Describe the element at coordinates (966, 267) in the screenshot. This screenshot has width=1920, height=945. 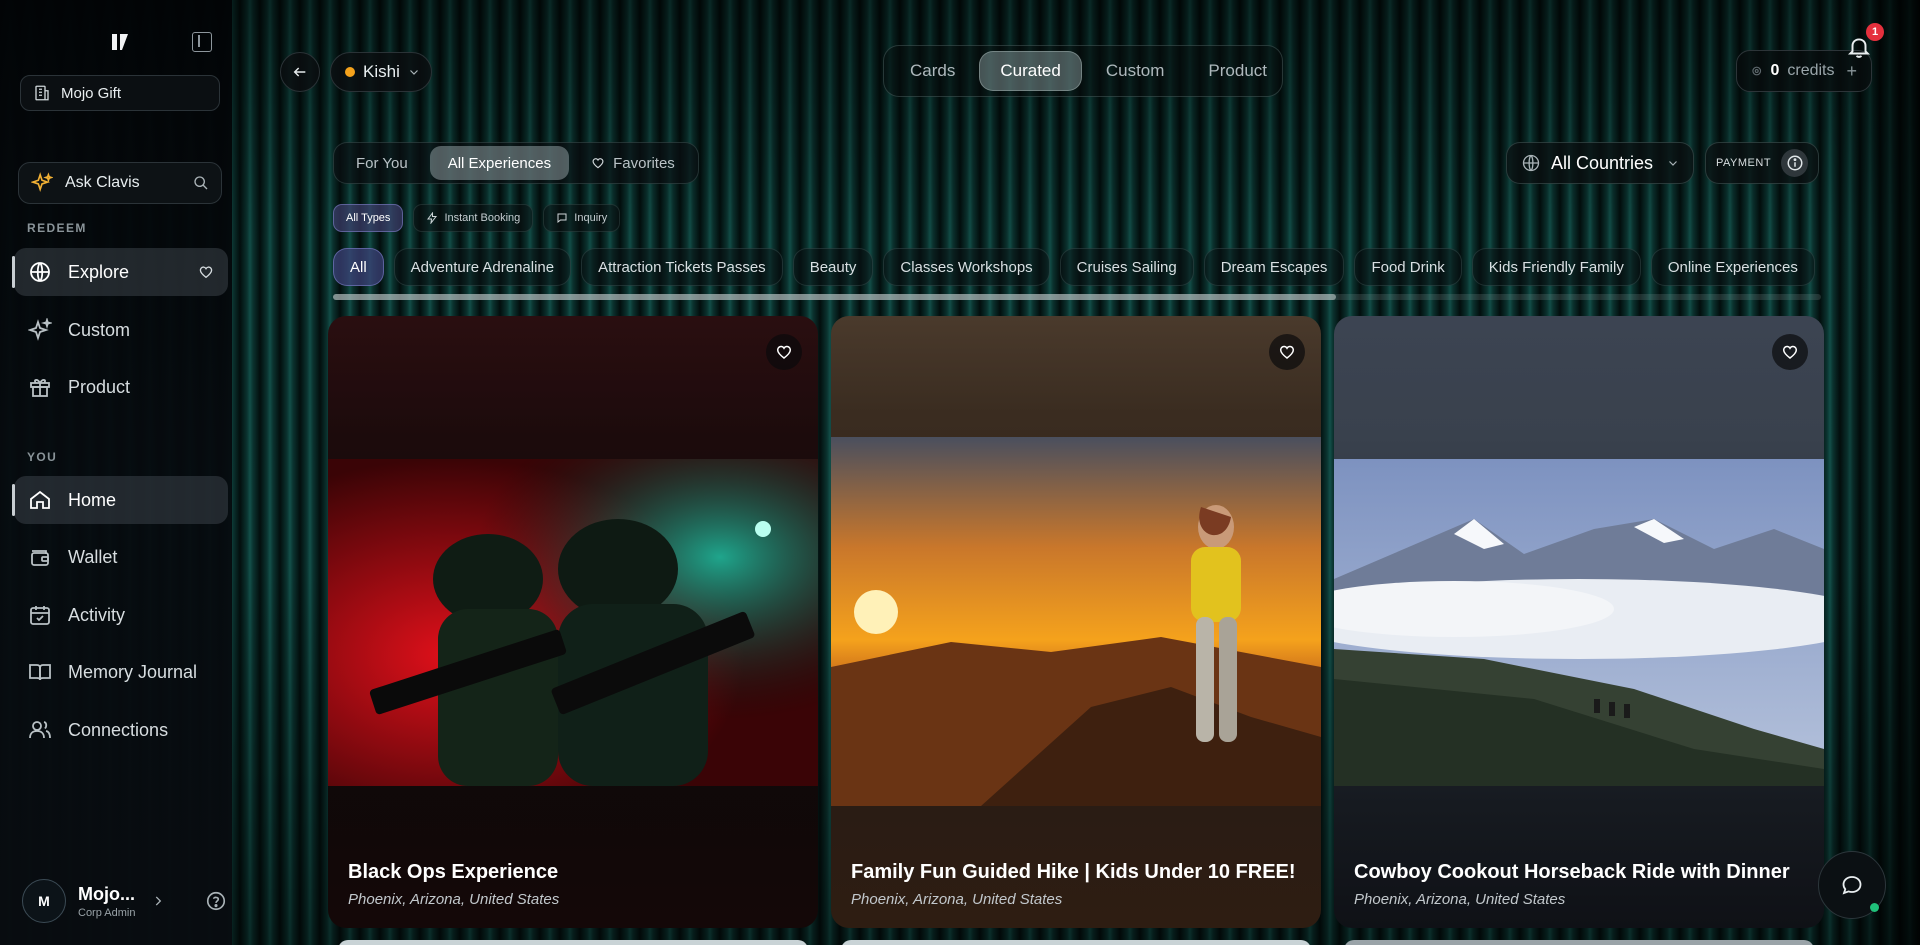
I see `category-classes-workshops: Classes Workshops` at that location.